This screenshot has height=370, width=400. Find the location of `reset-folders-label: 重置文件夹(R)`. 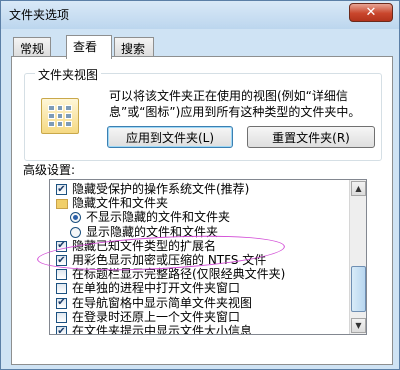

reset-folders-label: 重置文件夹(R) is located at coordinates (311, 137).